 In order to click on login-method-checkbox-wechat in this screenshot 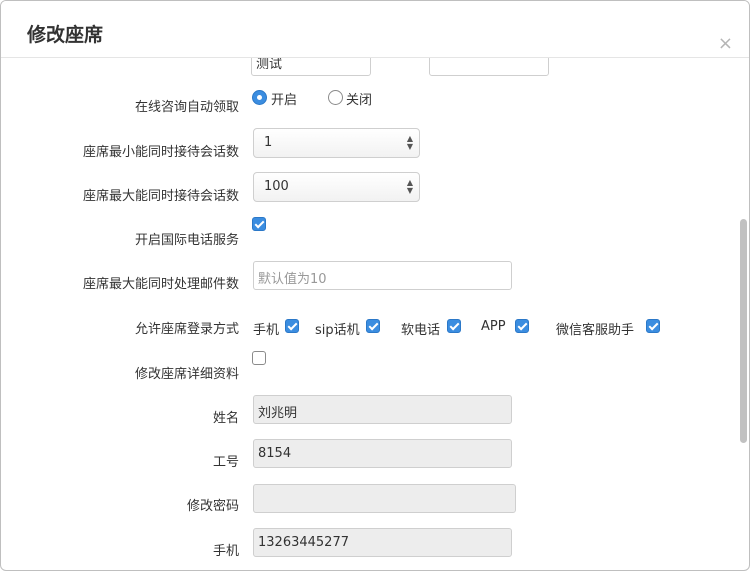, I will do `click(653, 326)`.